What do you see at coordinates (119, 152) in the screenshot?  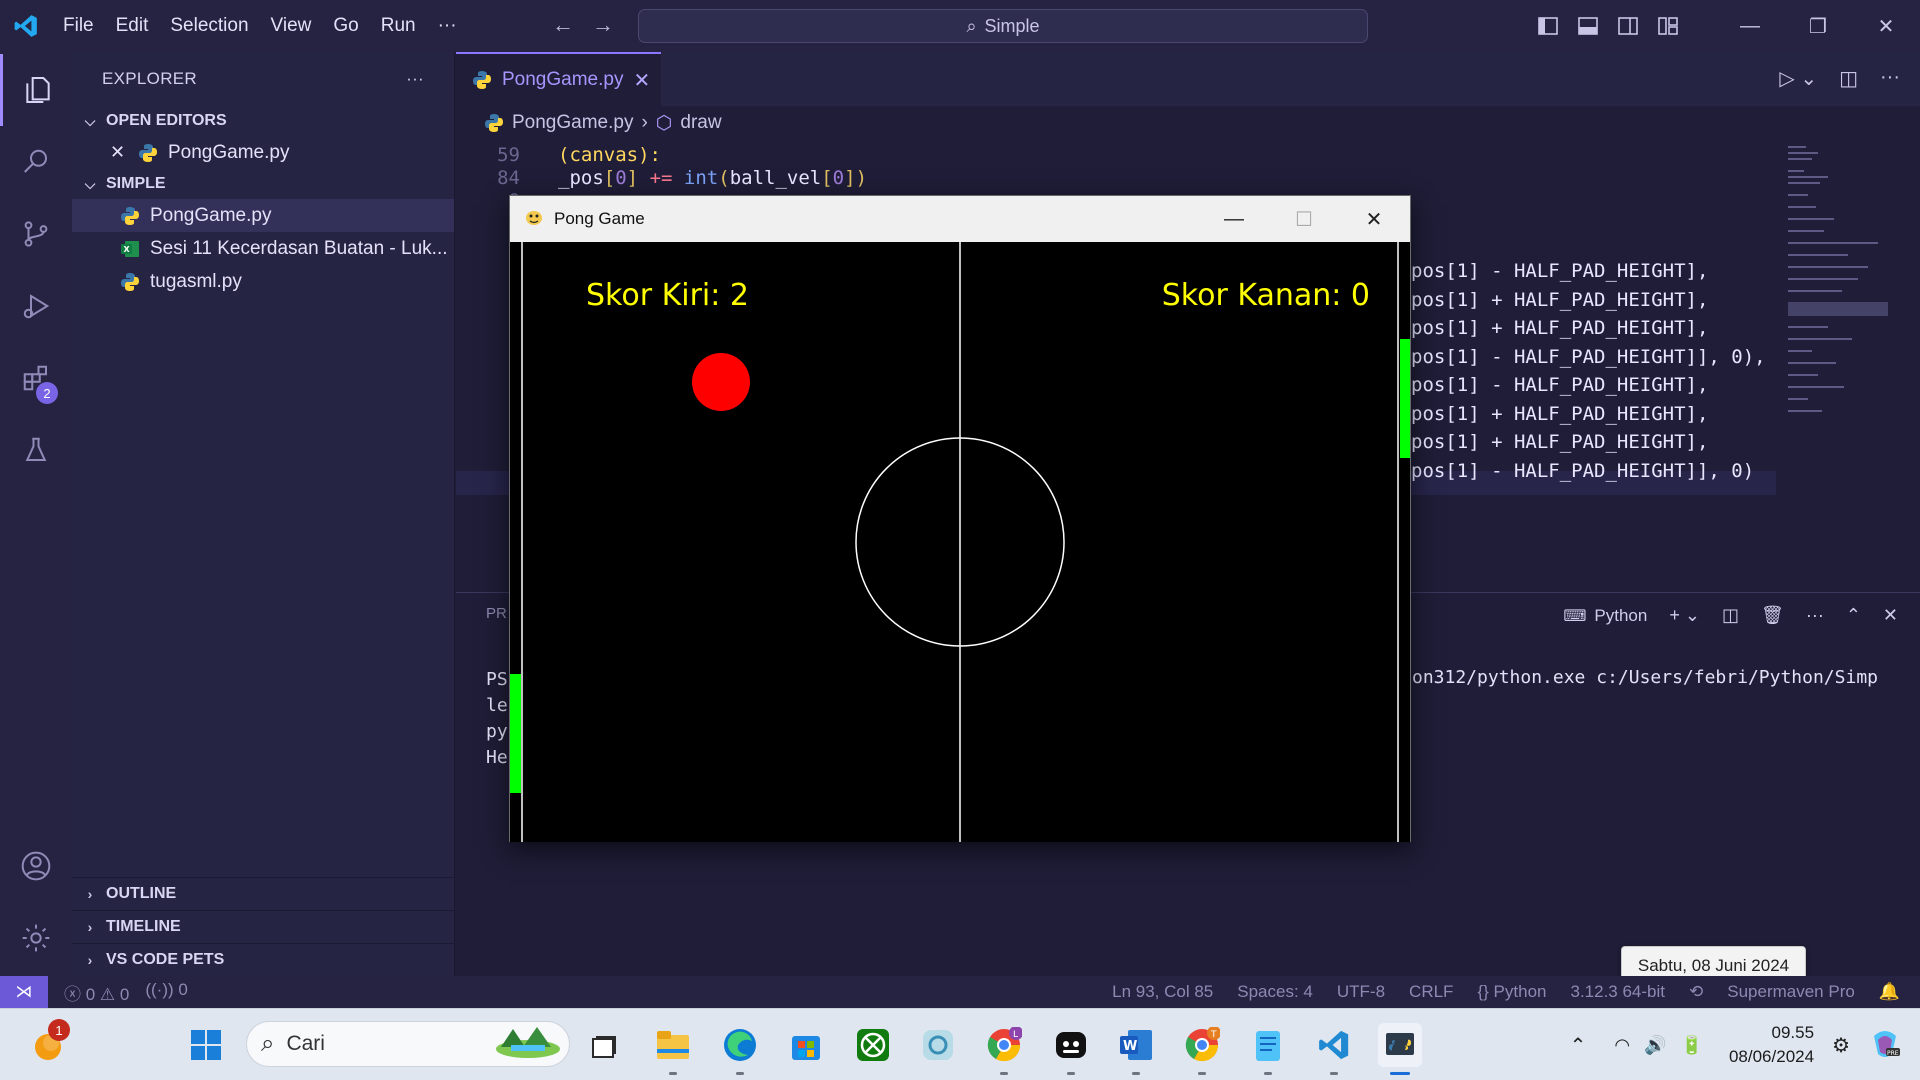 I see `close-editor-icon: ✕` at bounding box center [119, 152].